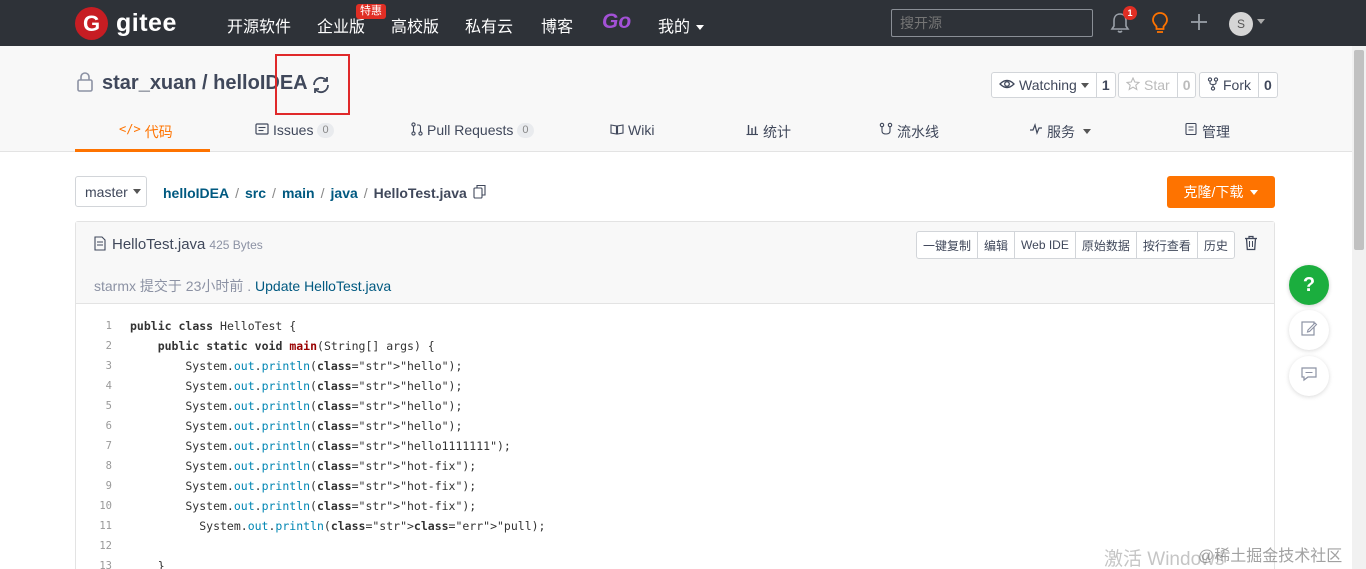  I want to click on line-number: 3, so click(99, 366).